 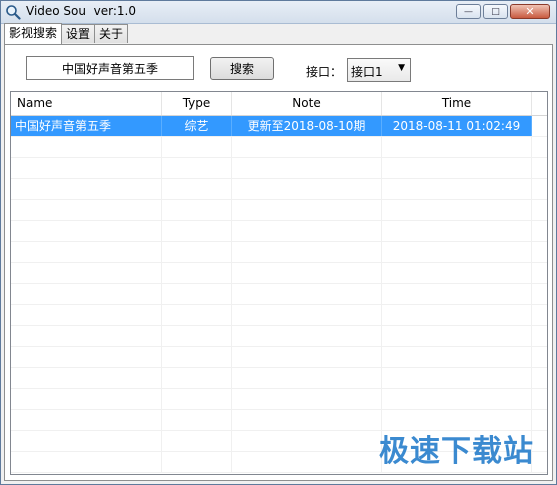 I want to click on chevron-down-icon: ▼, so click(x=401, y=68).